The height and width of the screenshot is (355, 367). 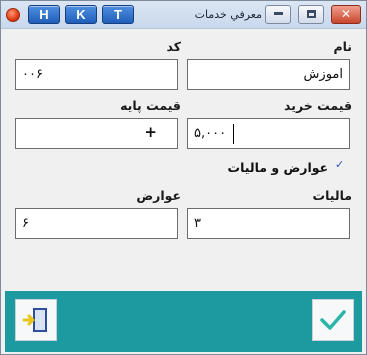 What do you see at coordinates (13, 15) in the screenshot?
I see `app-icon` at bounding box center [13, 15].